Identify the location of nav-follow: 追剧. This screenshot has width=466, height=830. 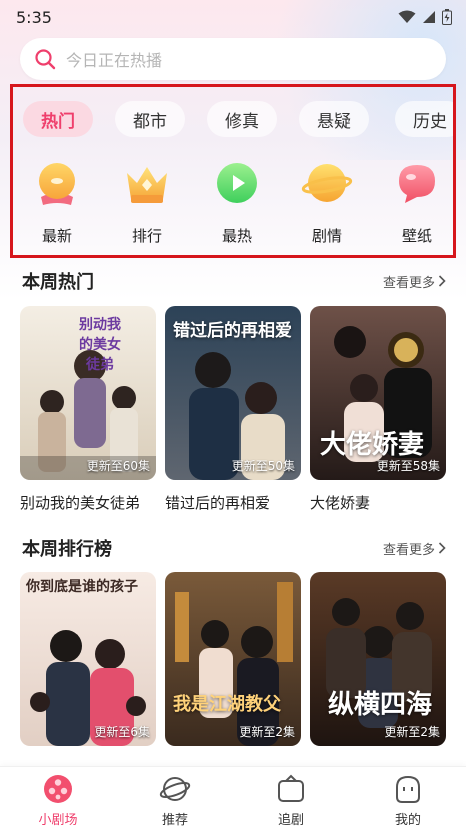
(291, 800).